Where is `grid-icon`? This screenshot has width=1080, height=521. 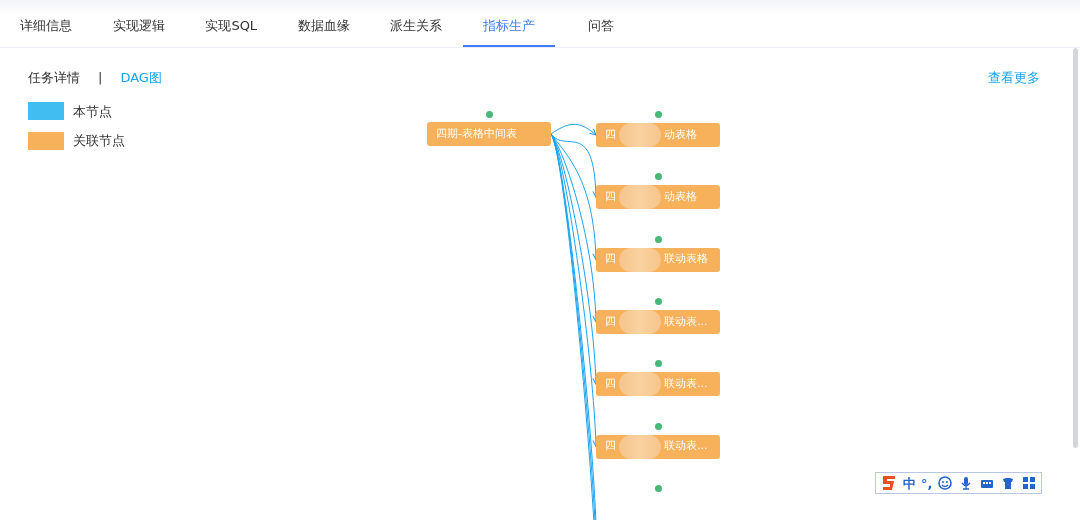
grid-icon is located at coordinates (1029, 483).